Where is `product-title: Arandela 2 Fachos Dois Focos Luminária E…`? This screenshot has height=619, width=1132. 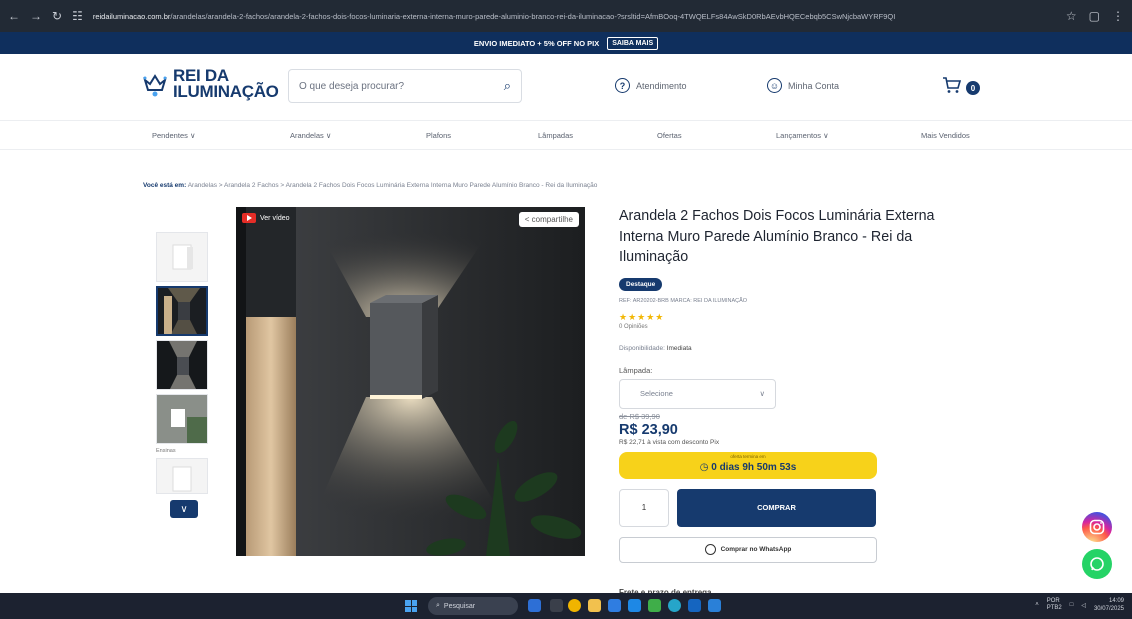 product-title: Arandela 2 Fachos Dois Focos Luminária E… is located at coordinates (777, 236).